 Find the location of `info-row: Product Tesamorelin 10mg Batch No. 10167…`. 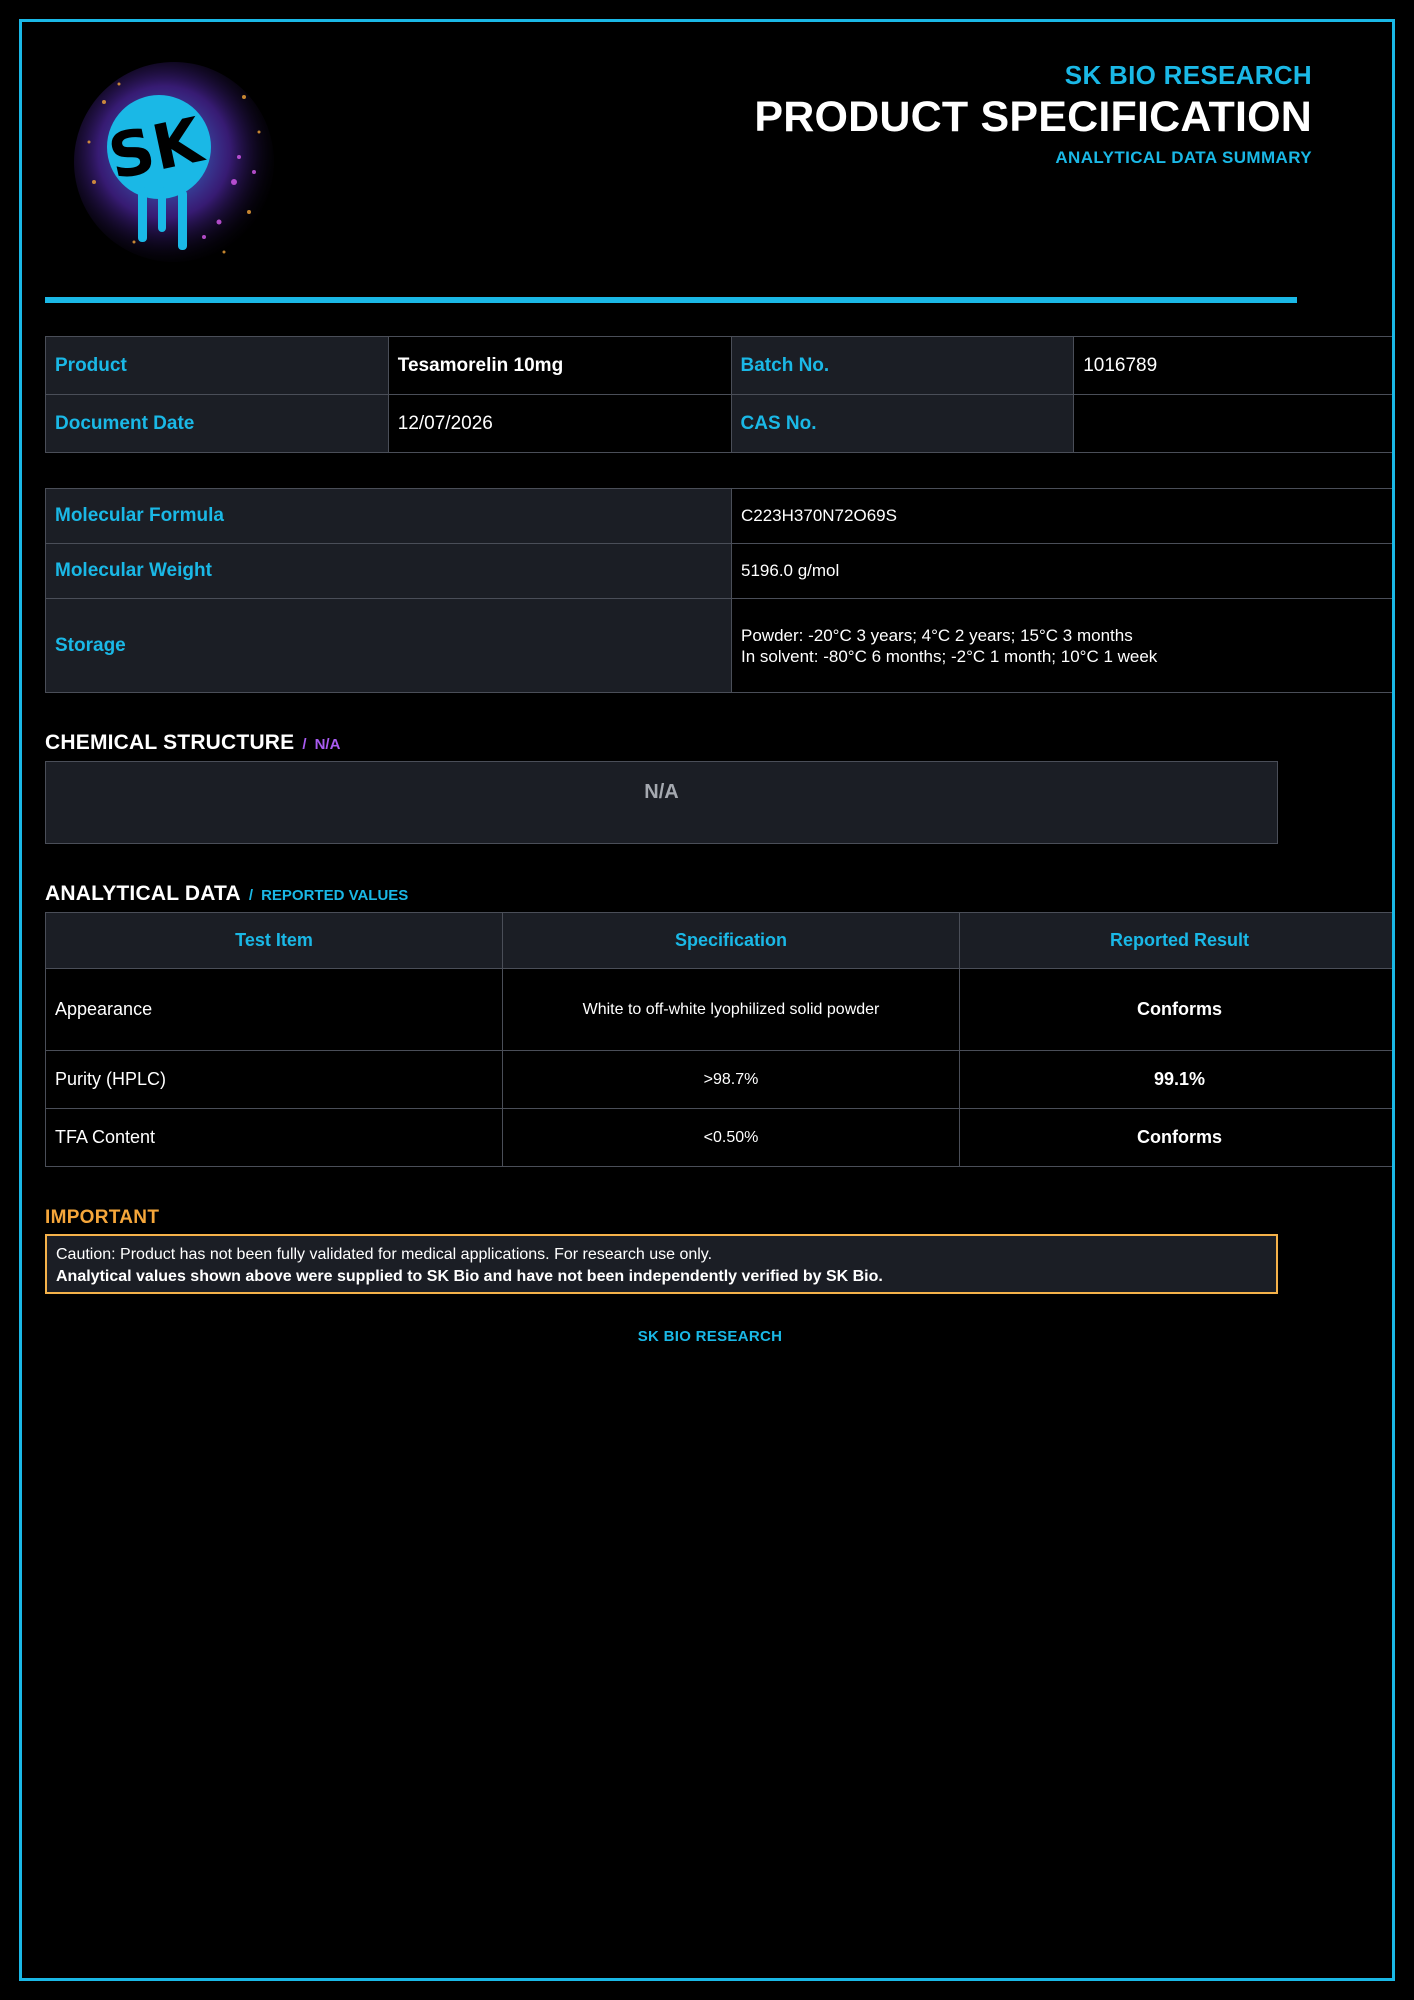

info-row: Product Tesamorelin 10mg Batch No. 10167… is located at coordinates (718, 365).